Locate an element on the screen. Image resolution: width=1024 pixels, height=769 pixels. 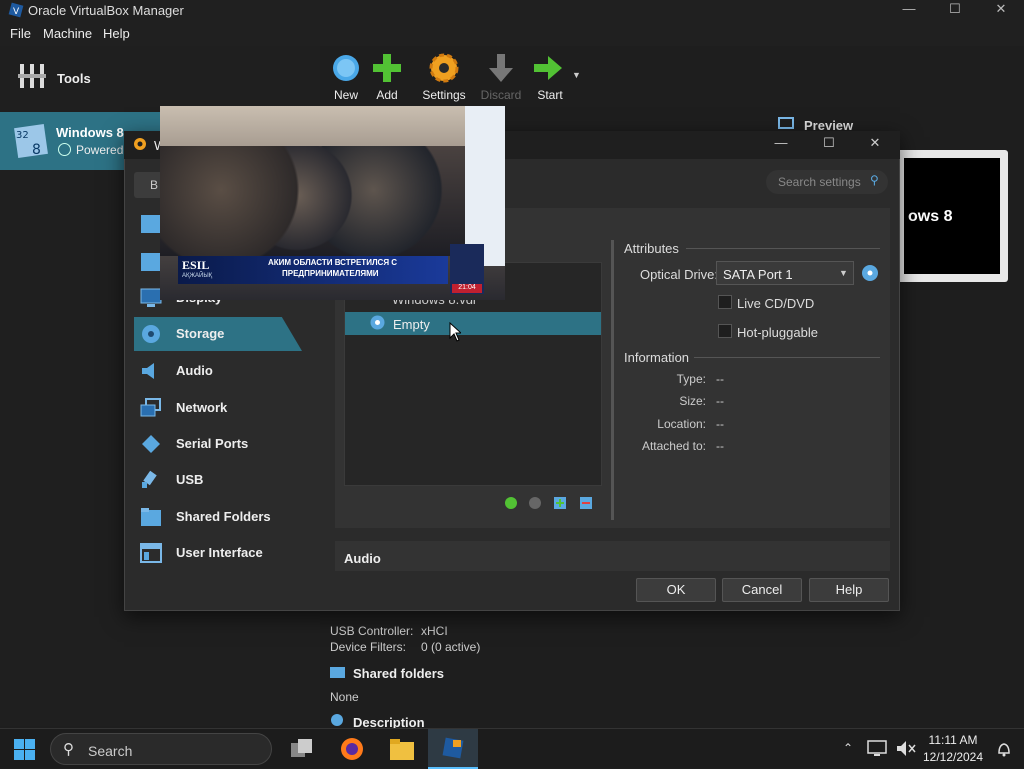
attributes-divider is located at coordinates (783, 248).